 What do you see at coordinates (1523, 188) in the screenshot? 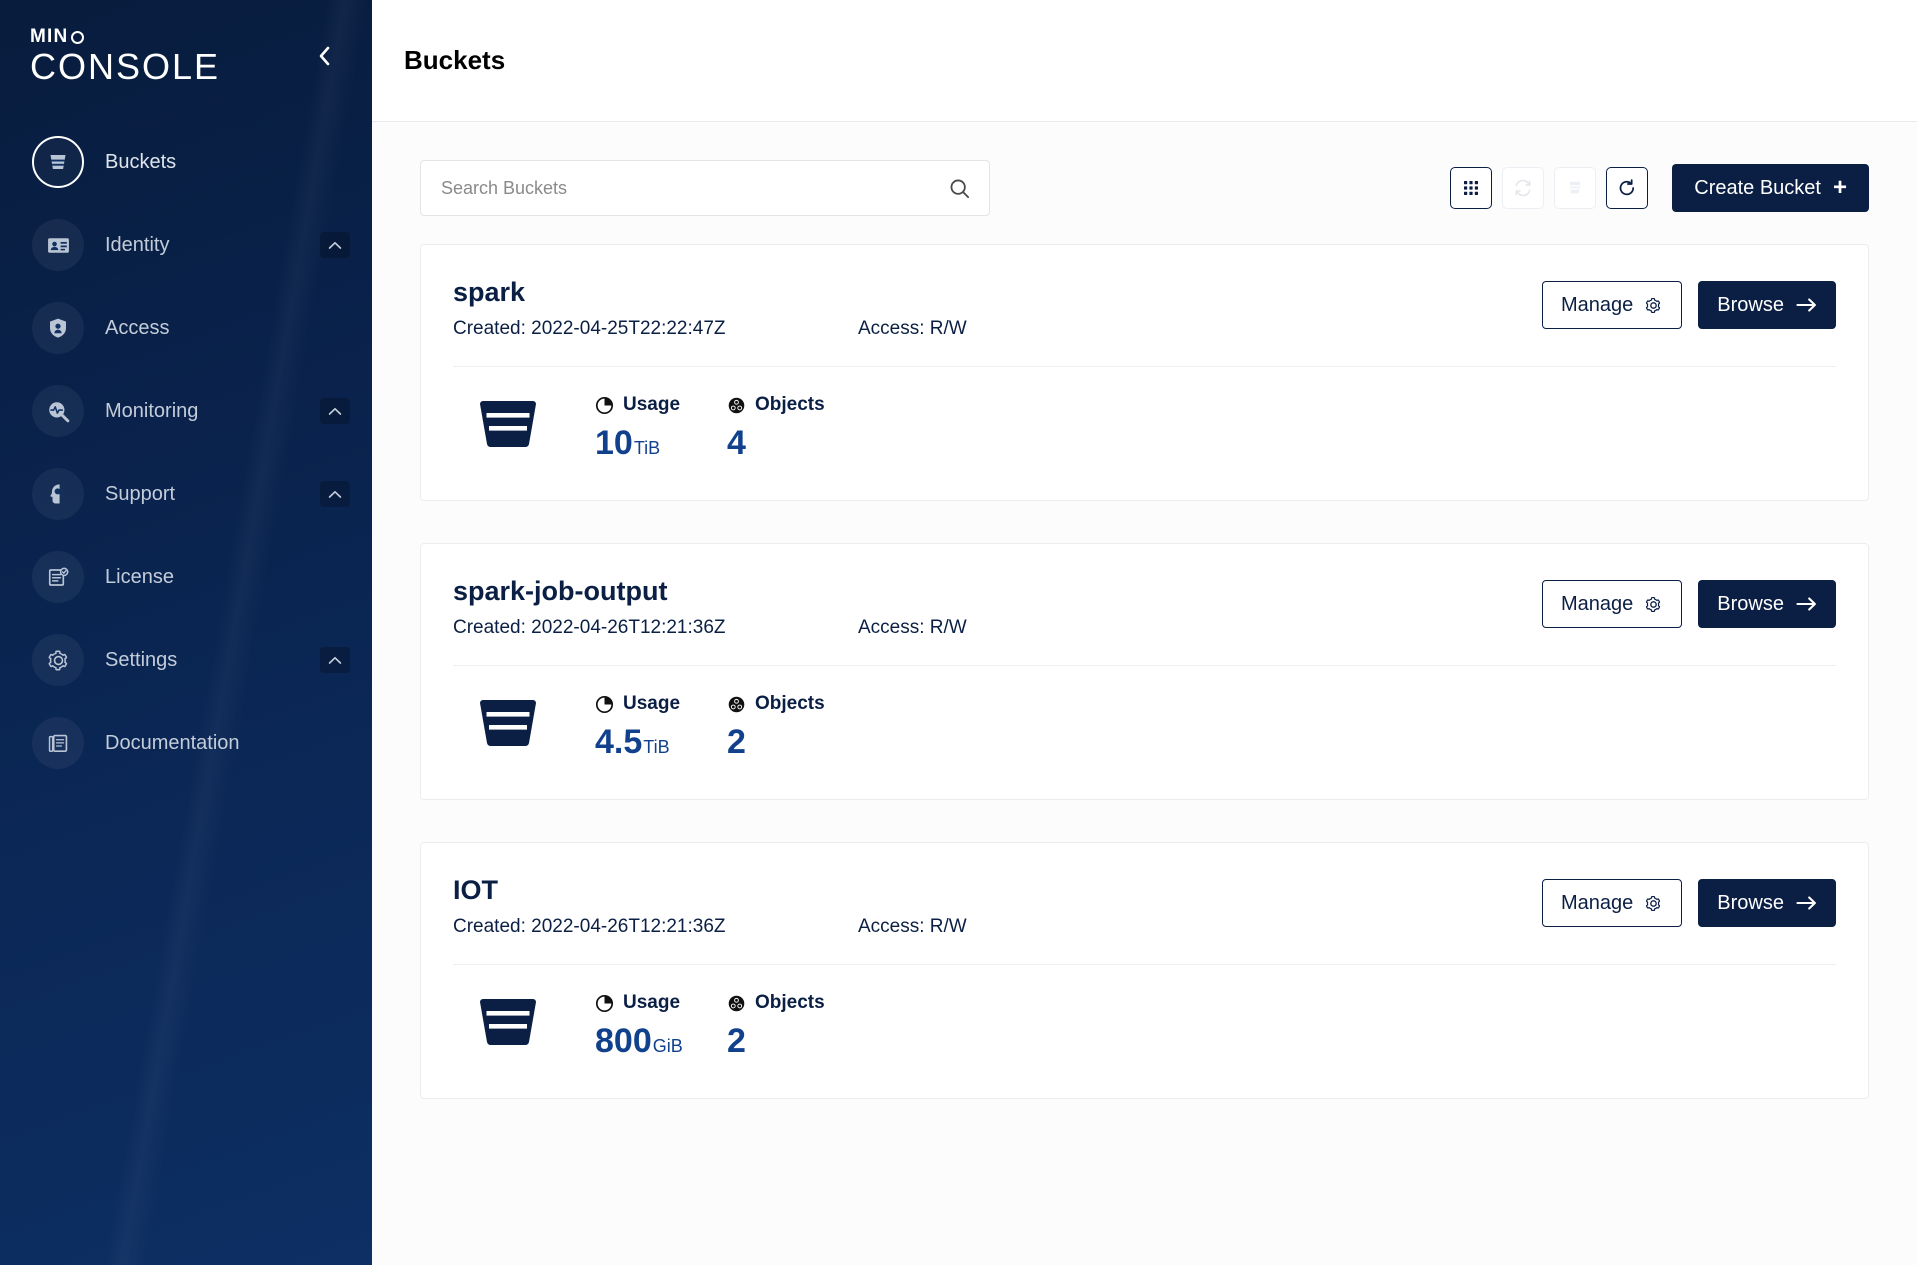
I see `replicate-button` at bounding box center [1523, 188].